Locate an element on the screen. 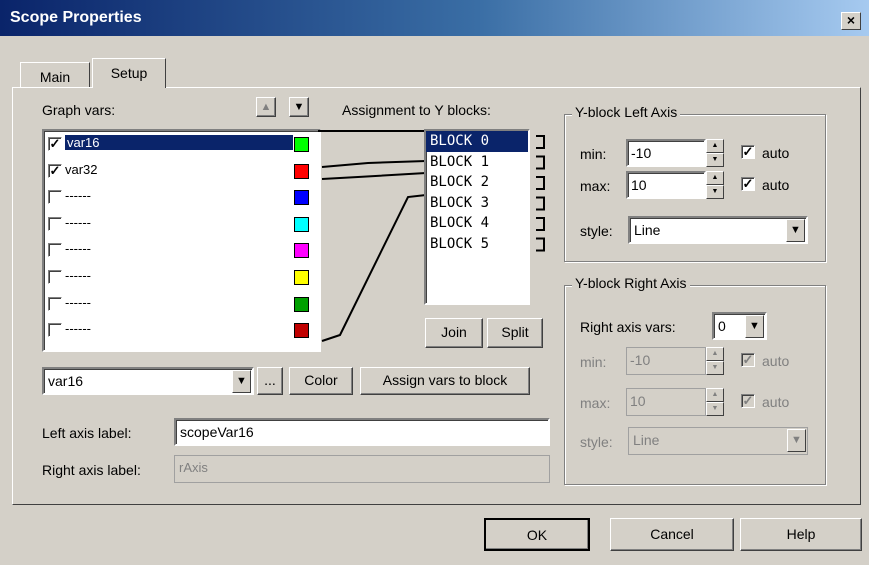  block-list-item: BLOCK 1 is located at coordinates (477, 162).